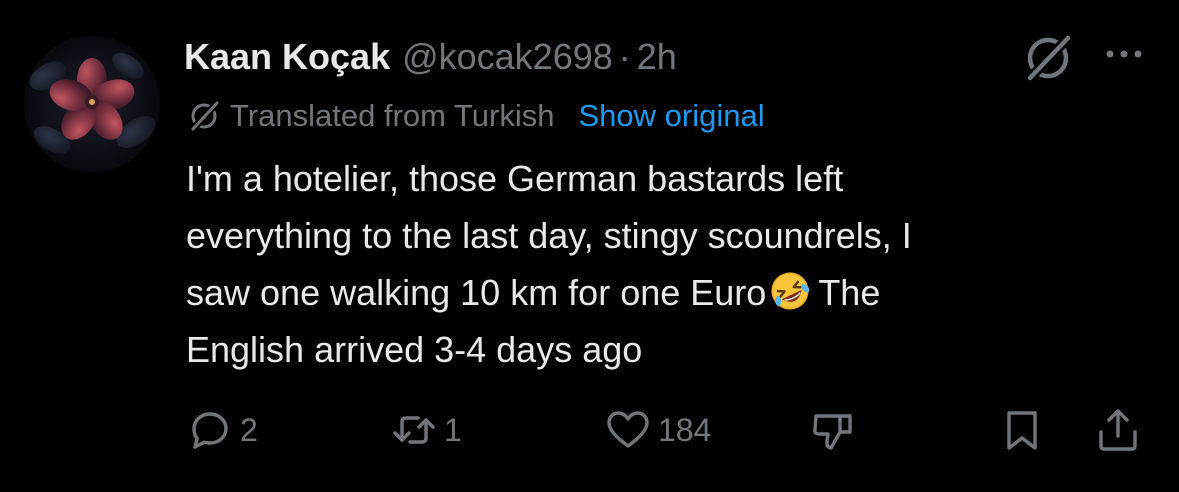 This screenshot has height=492, width=1179. I want to click on reply-button: 2, so click(222, 430).